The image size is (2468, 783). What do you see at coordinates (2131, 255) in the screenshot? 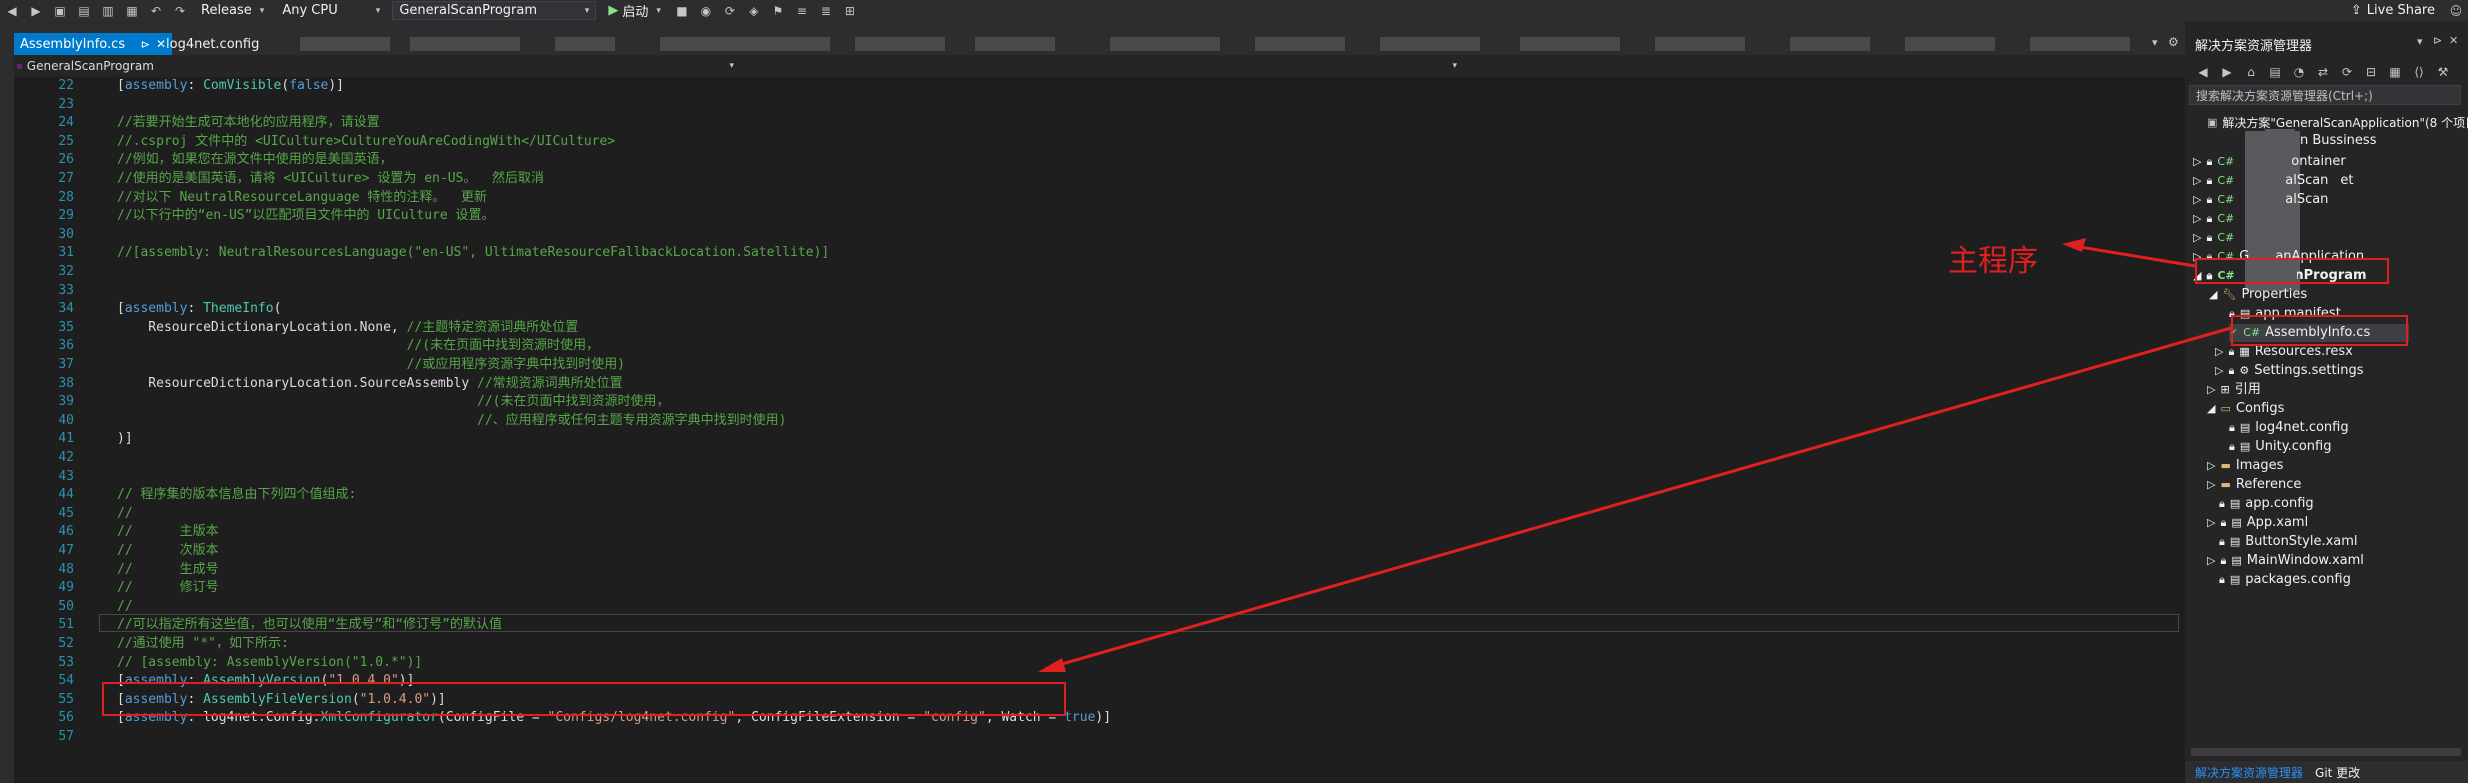
I see `annotation-arrow-main-project` at bounding box center [2131, 255].